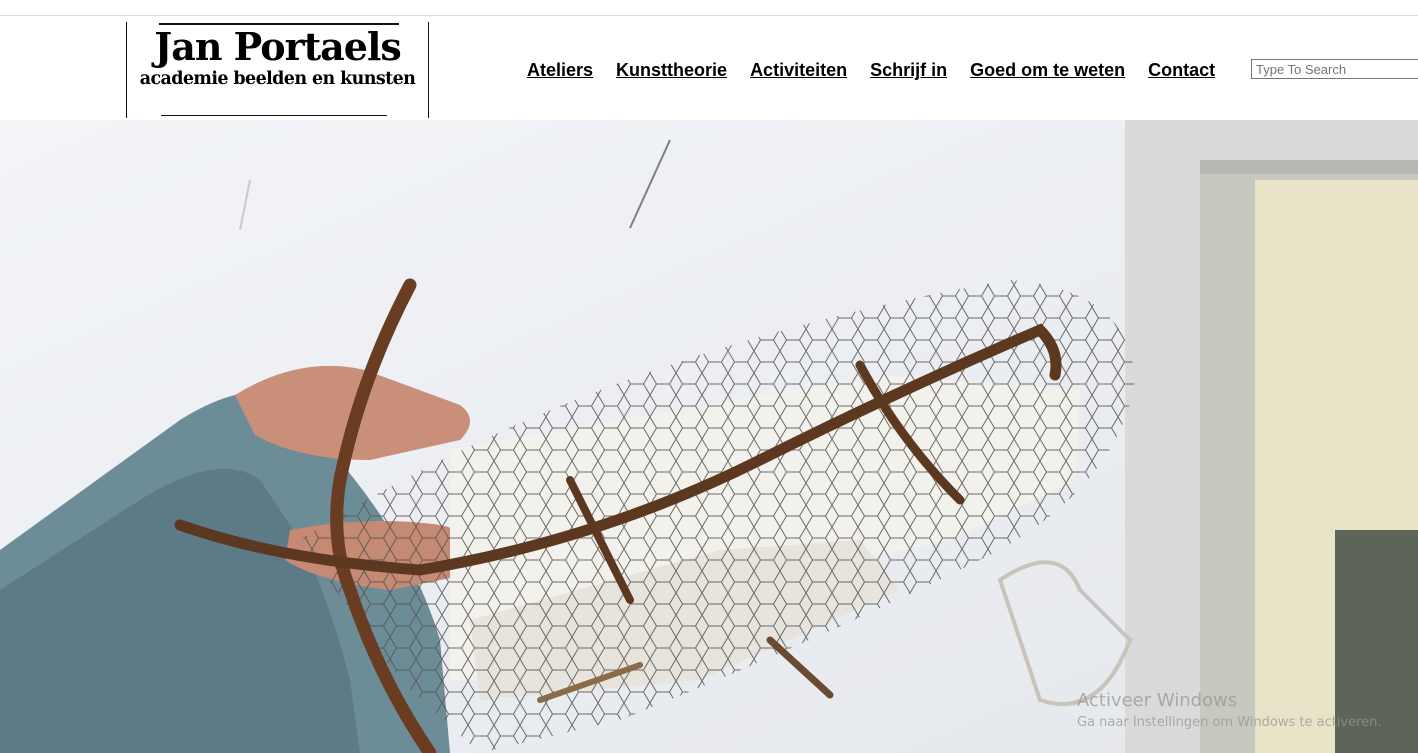  I want to click on nav-link-activiteiten: Activiteiten, so click(798, 70).